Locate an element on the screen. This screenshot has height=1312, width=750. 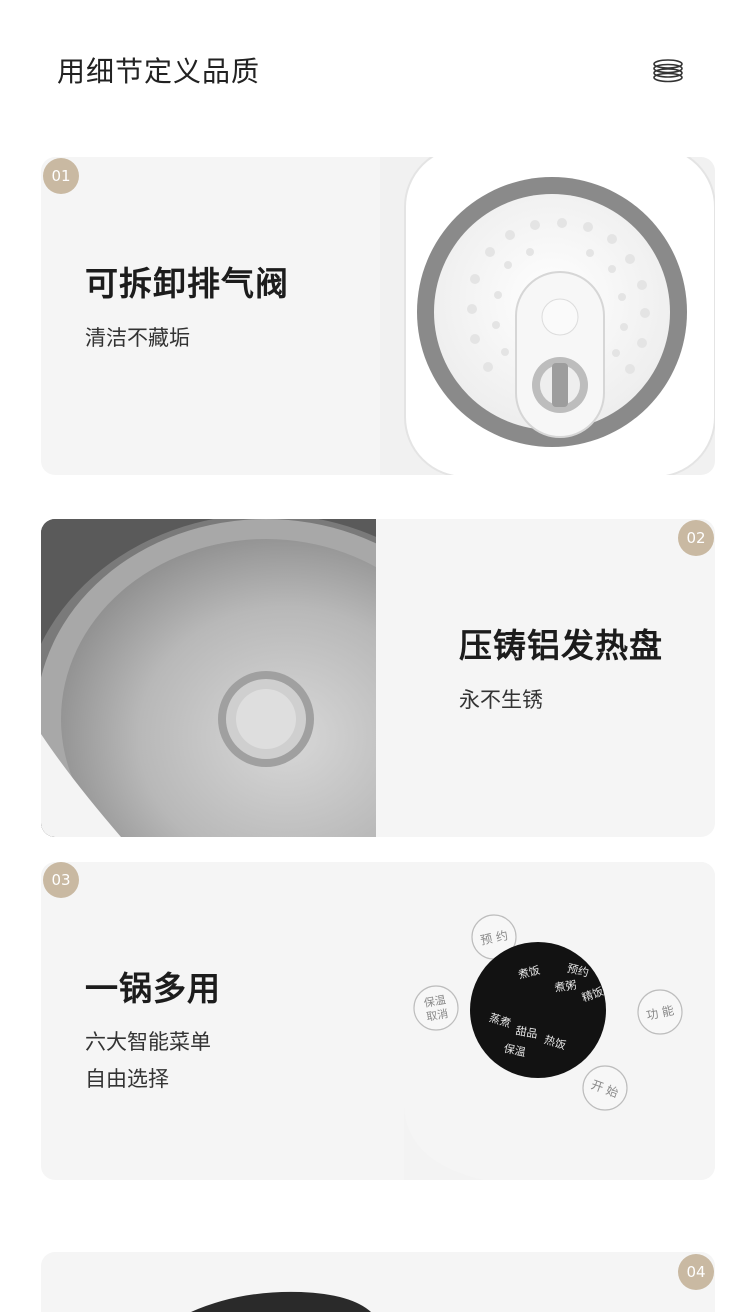
feature-subtitle: 自由选择 is located at coordinates (127, 1079).